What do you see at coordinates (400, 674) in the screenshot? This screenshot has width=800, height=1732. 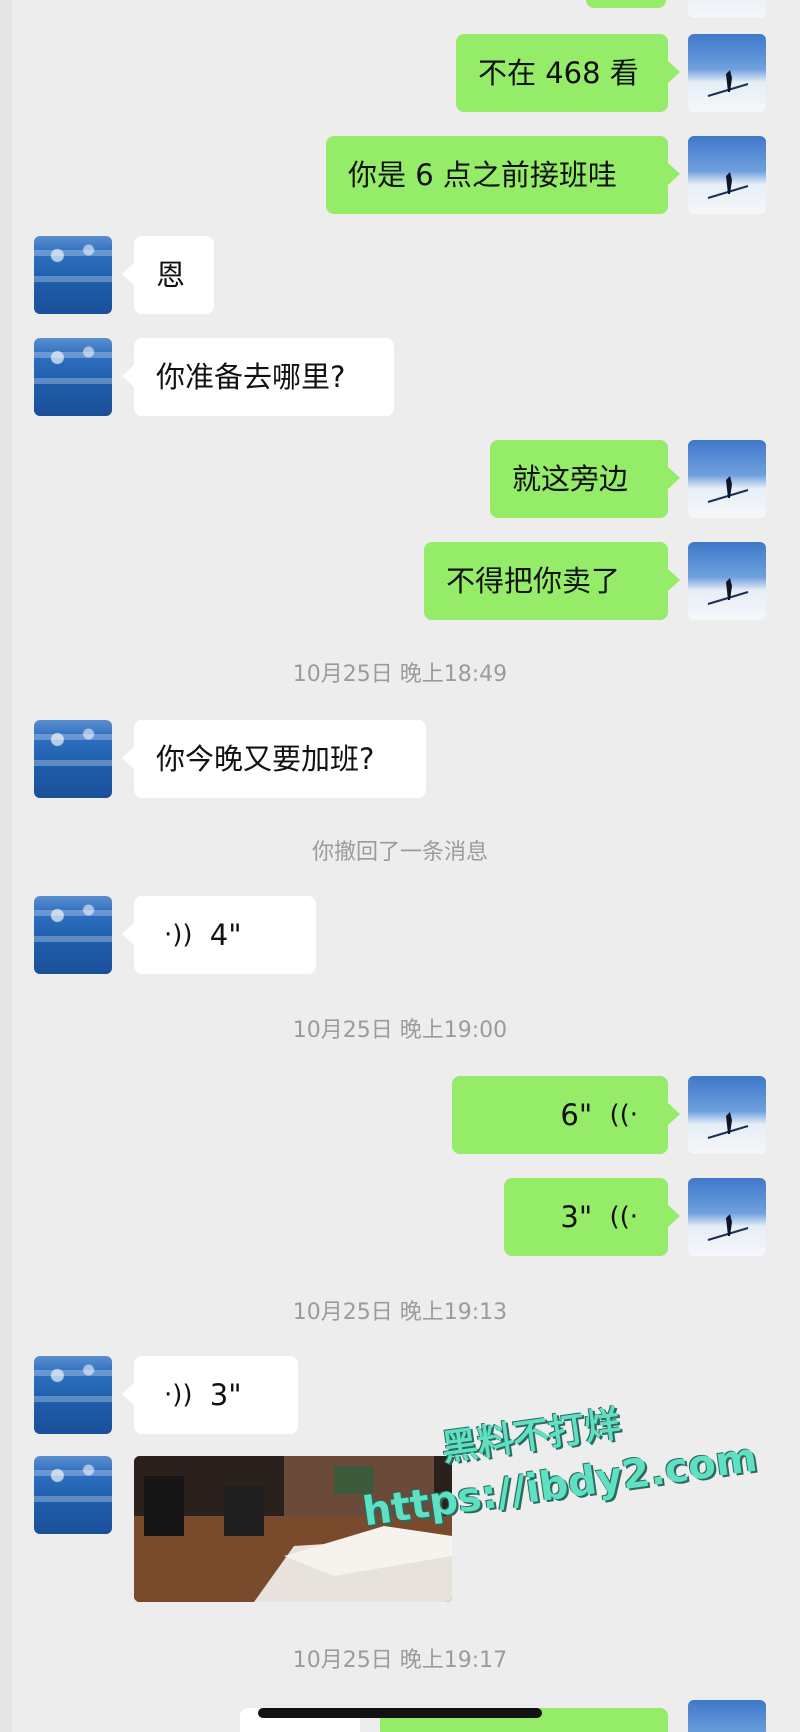 I see `timestamp: 10月25日 晚上18:49` at bounding box center [400, 674].